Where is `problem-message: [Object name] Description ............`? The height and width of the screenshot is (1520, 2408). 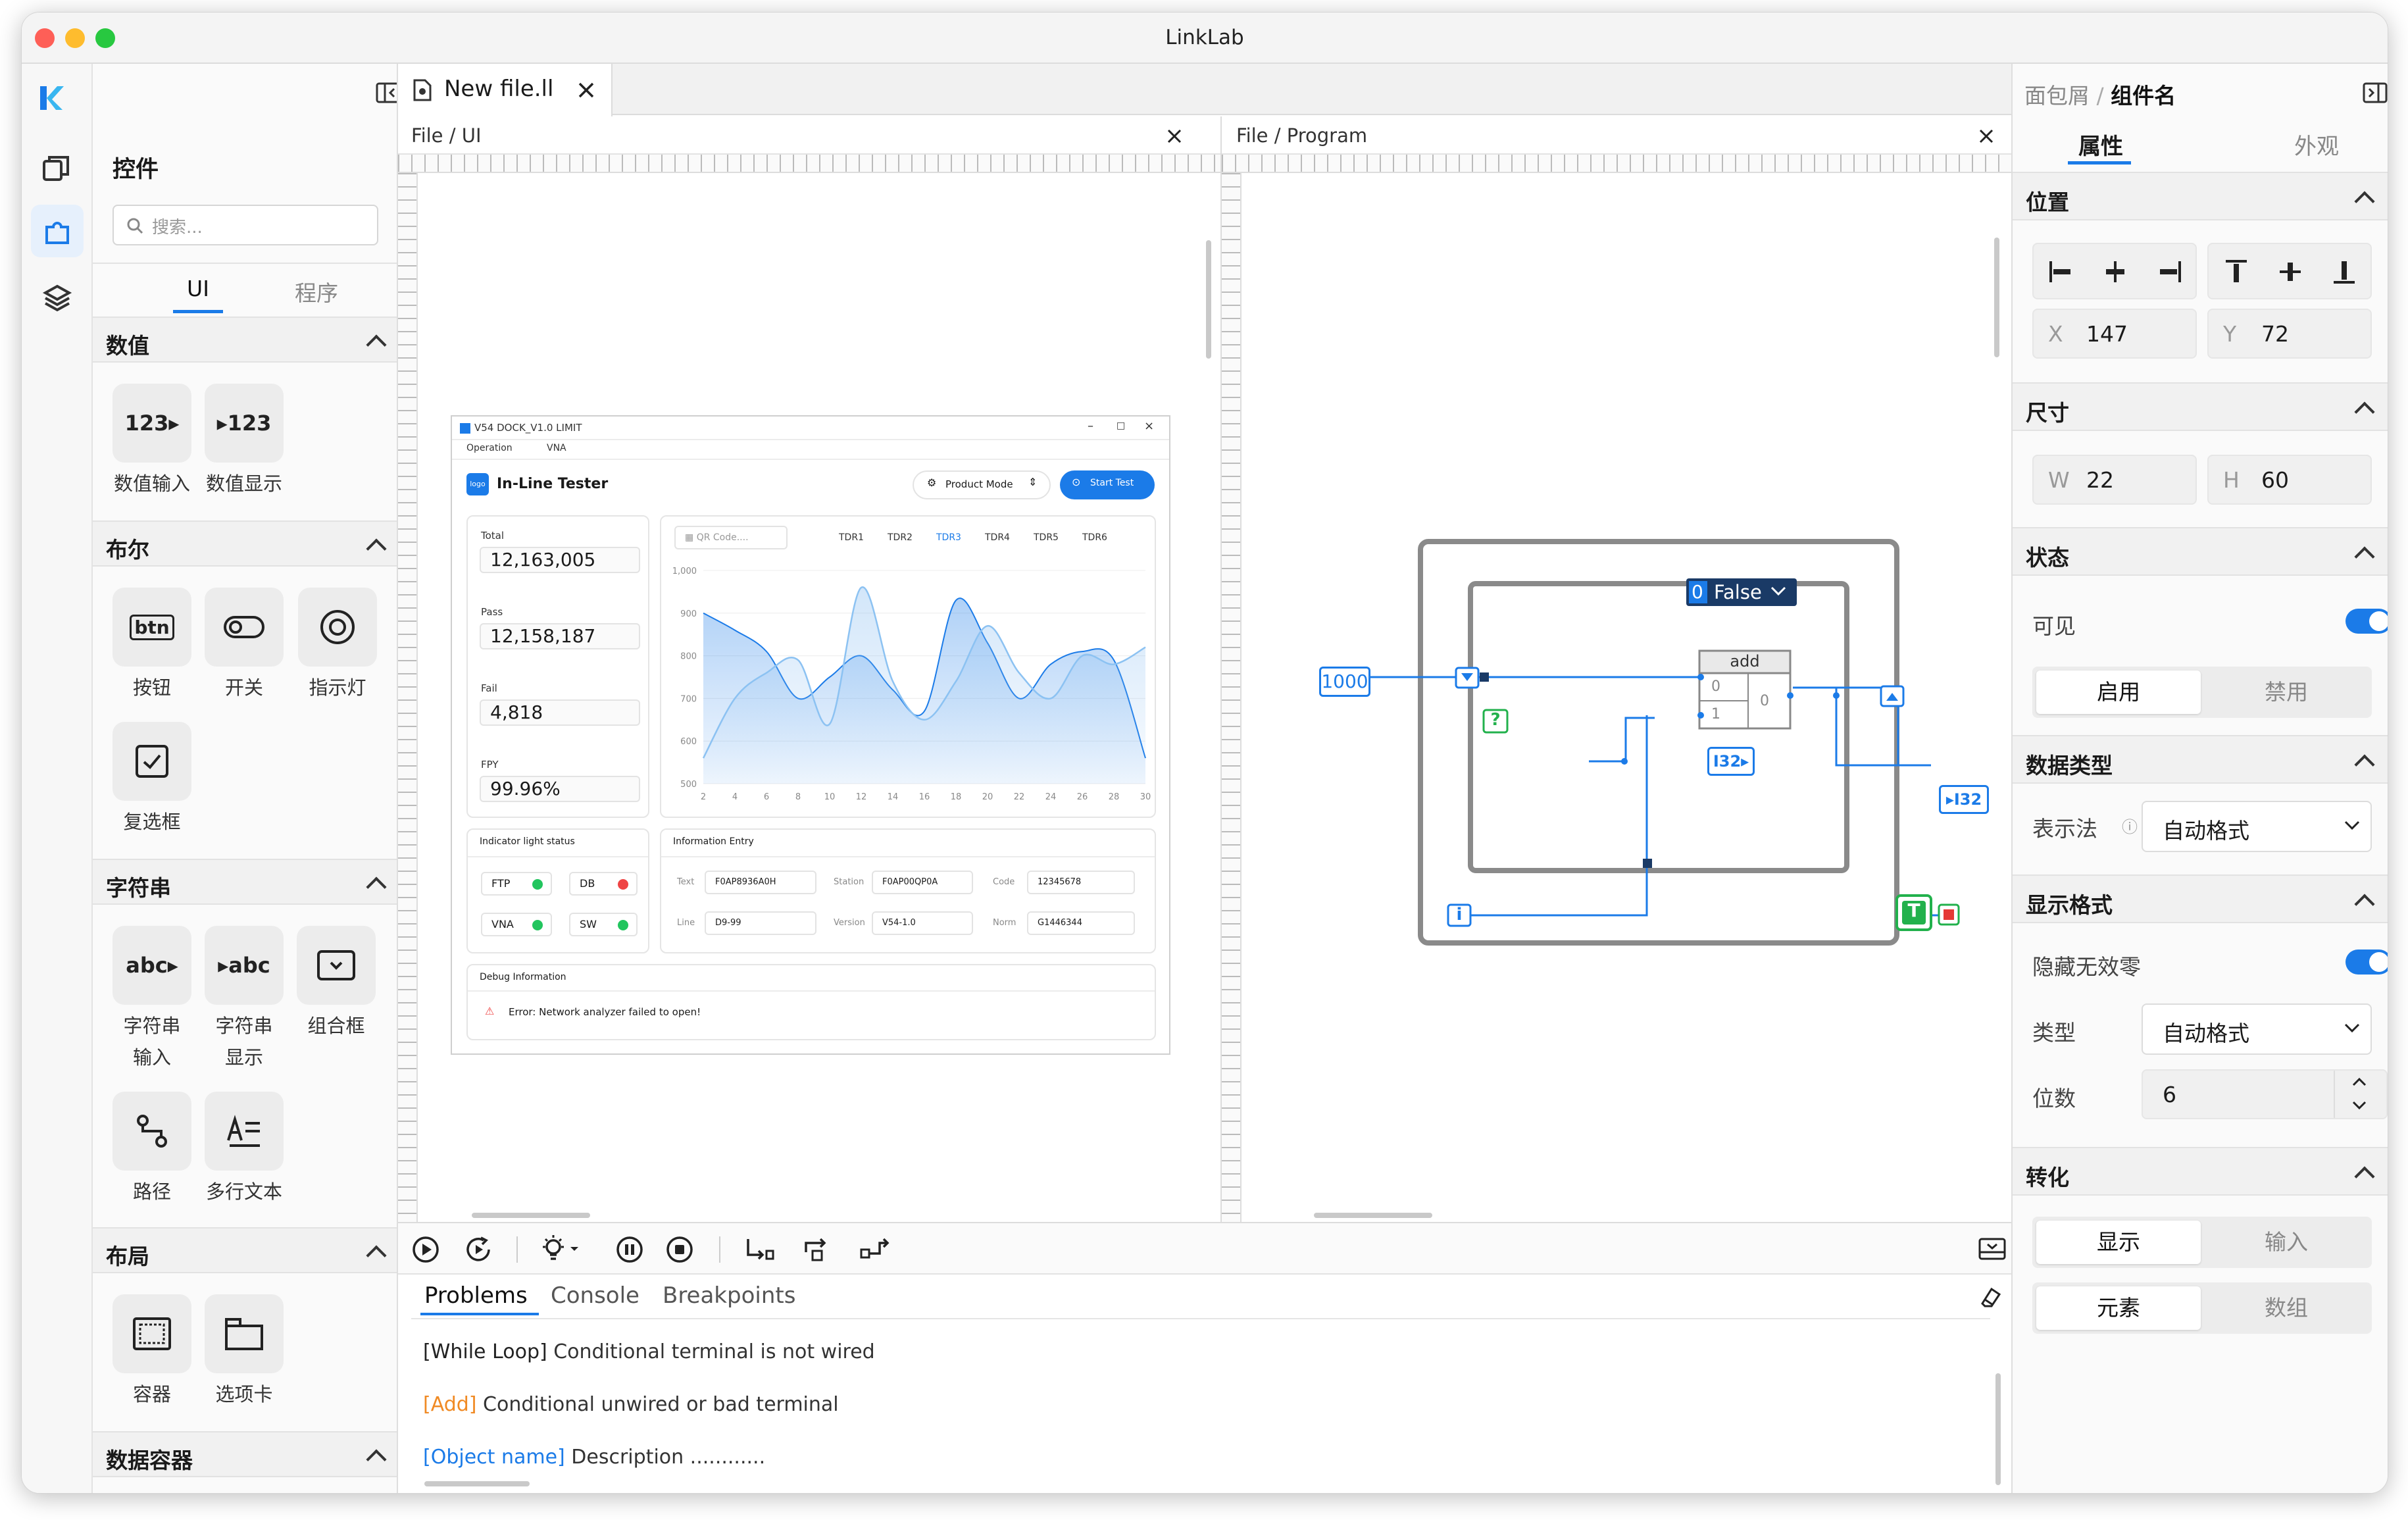
problem-message: [Object name] Description ............ is located at coordinates (594, 1457).